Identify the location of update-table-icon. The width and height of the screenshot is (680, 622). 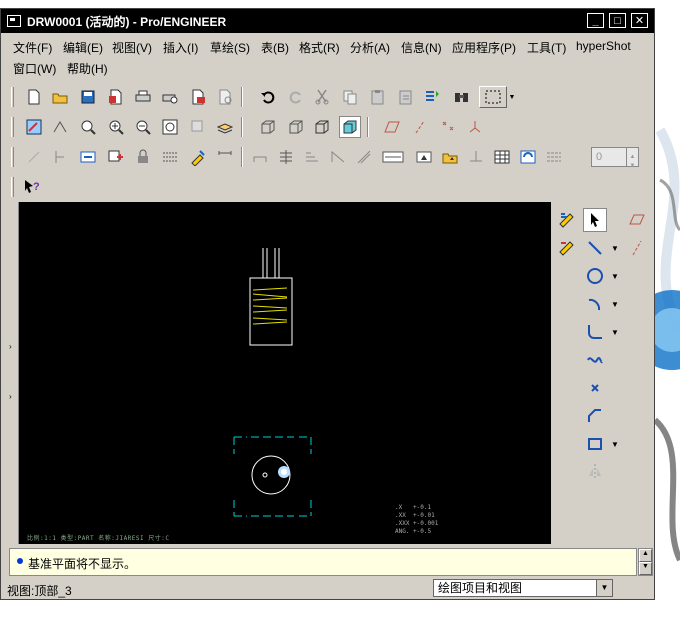
(528, 157).